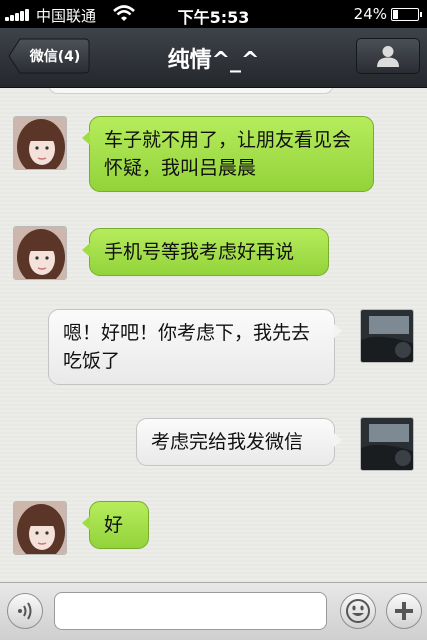 The image size is (427, 640). I want to click on voice-icon, so click(25, 611).